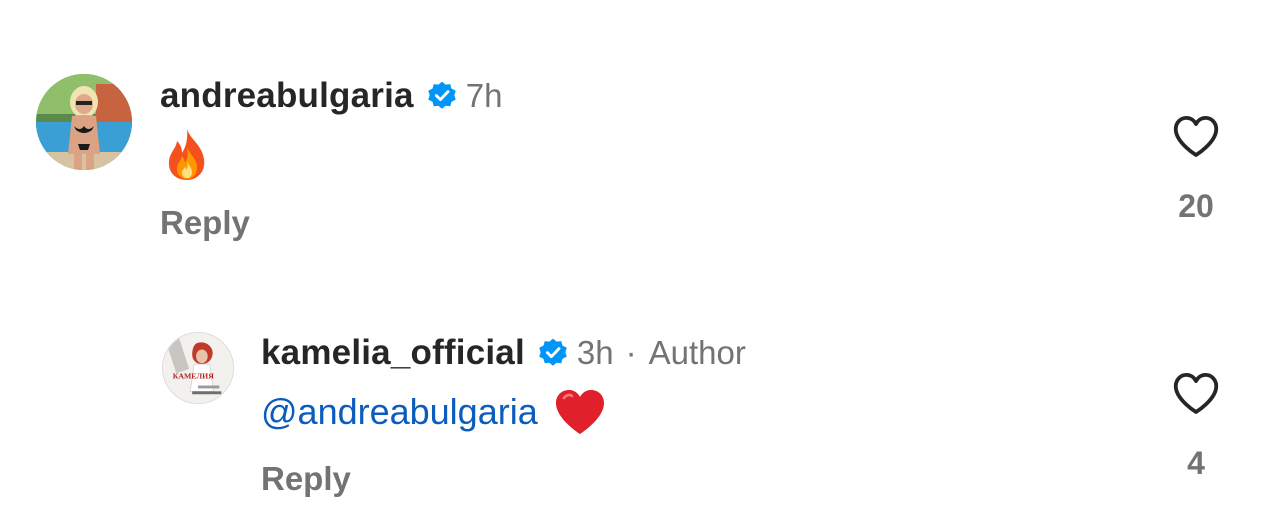 Image resolution: width=1280 pixels, height=529 pixels. Describe the element at coordinates (595, 352) in the screenshot. I see `timestamp: 3h` at that location.